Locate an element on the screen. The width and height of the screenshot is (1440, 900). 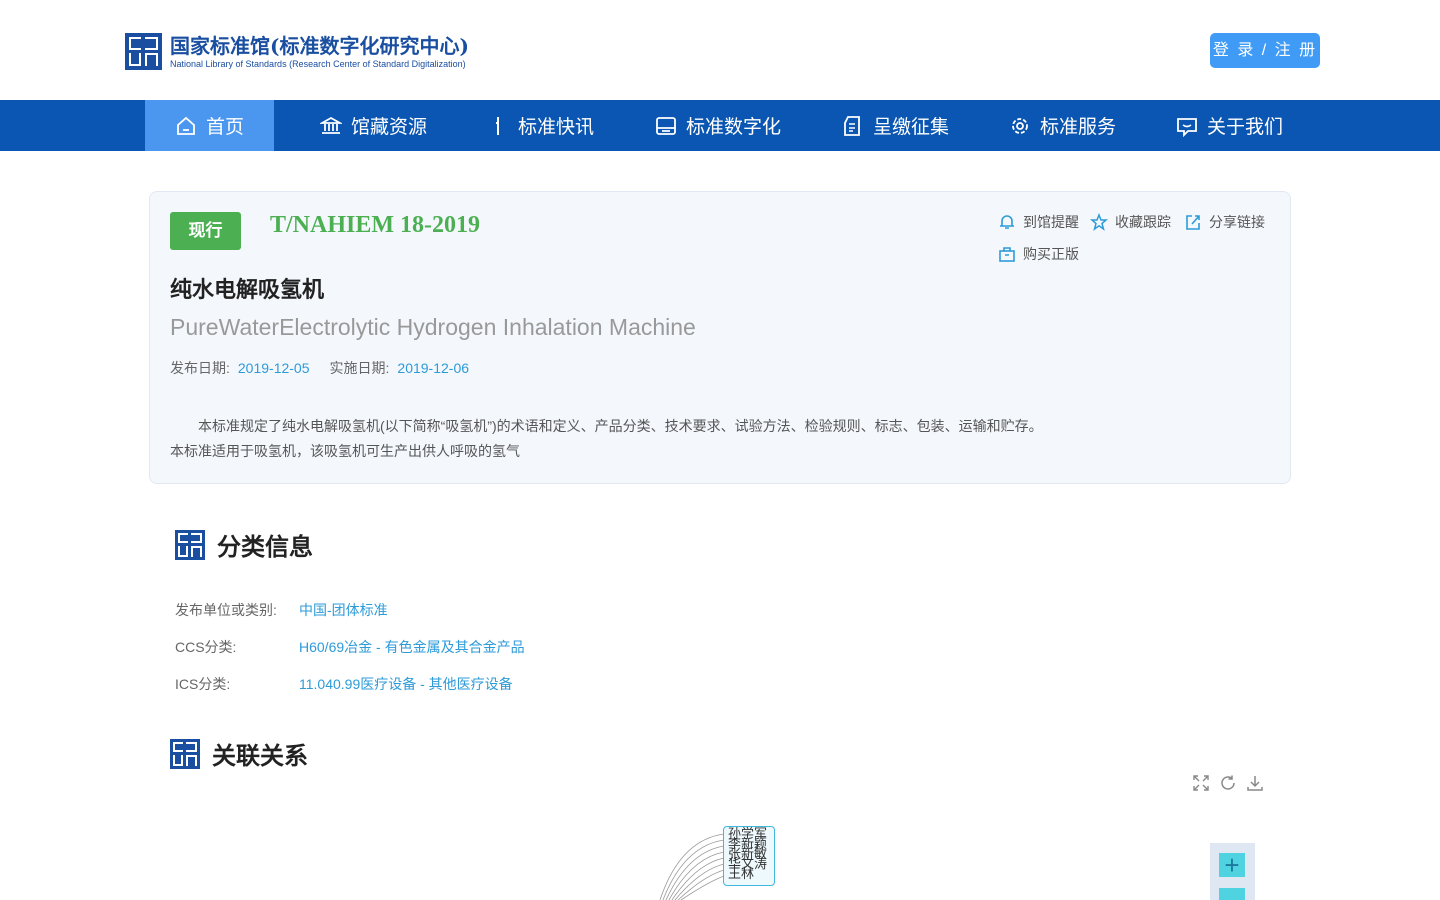
remind-label: 到馆提醒 is located at coordinates (1051, 222).